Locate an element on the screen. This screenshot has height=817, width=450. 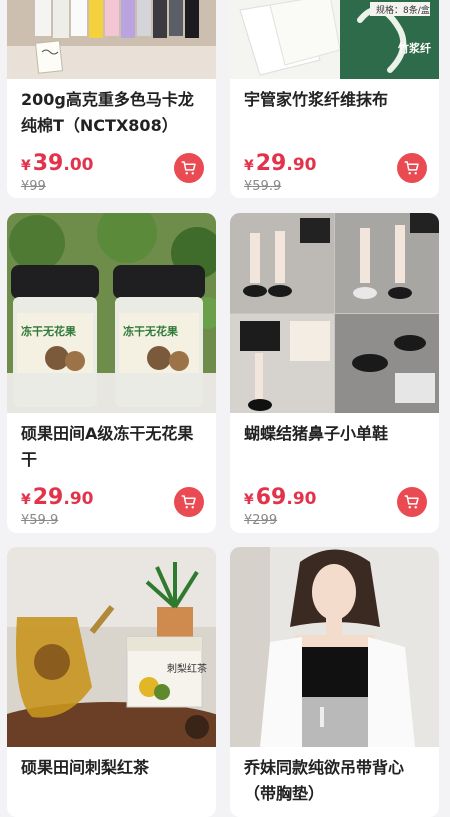
current-price: ¥39.00 is located at coordinates (57, 163).